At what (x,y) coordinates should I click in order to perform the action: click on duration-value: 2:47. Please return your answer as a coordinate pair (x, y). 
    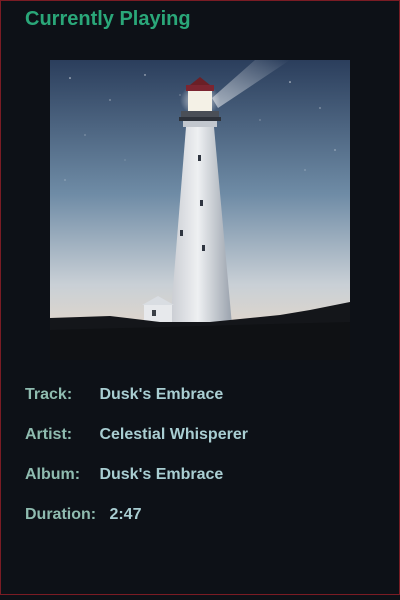
    Looking at the image, I should click on (125, 514).